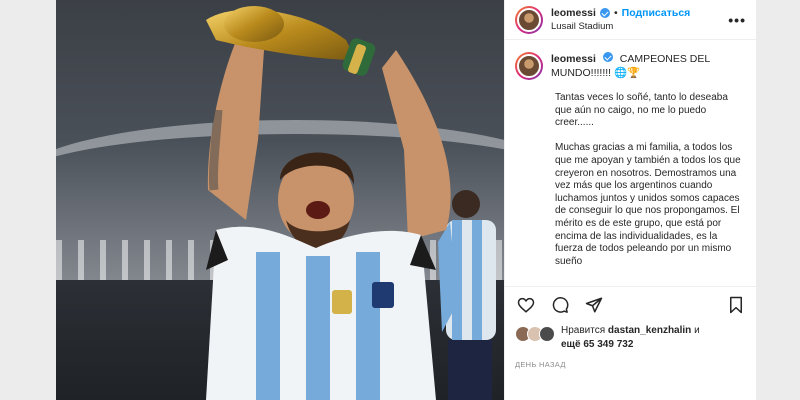 The width and height of the screenshot is (800, 400). I want to click on comment-icon, so click(560, 304).